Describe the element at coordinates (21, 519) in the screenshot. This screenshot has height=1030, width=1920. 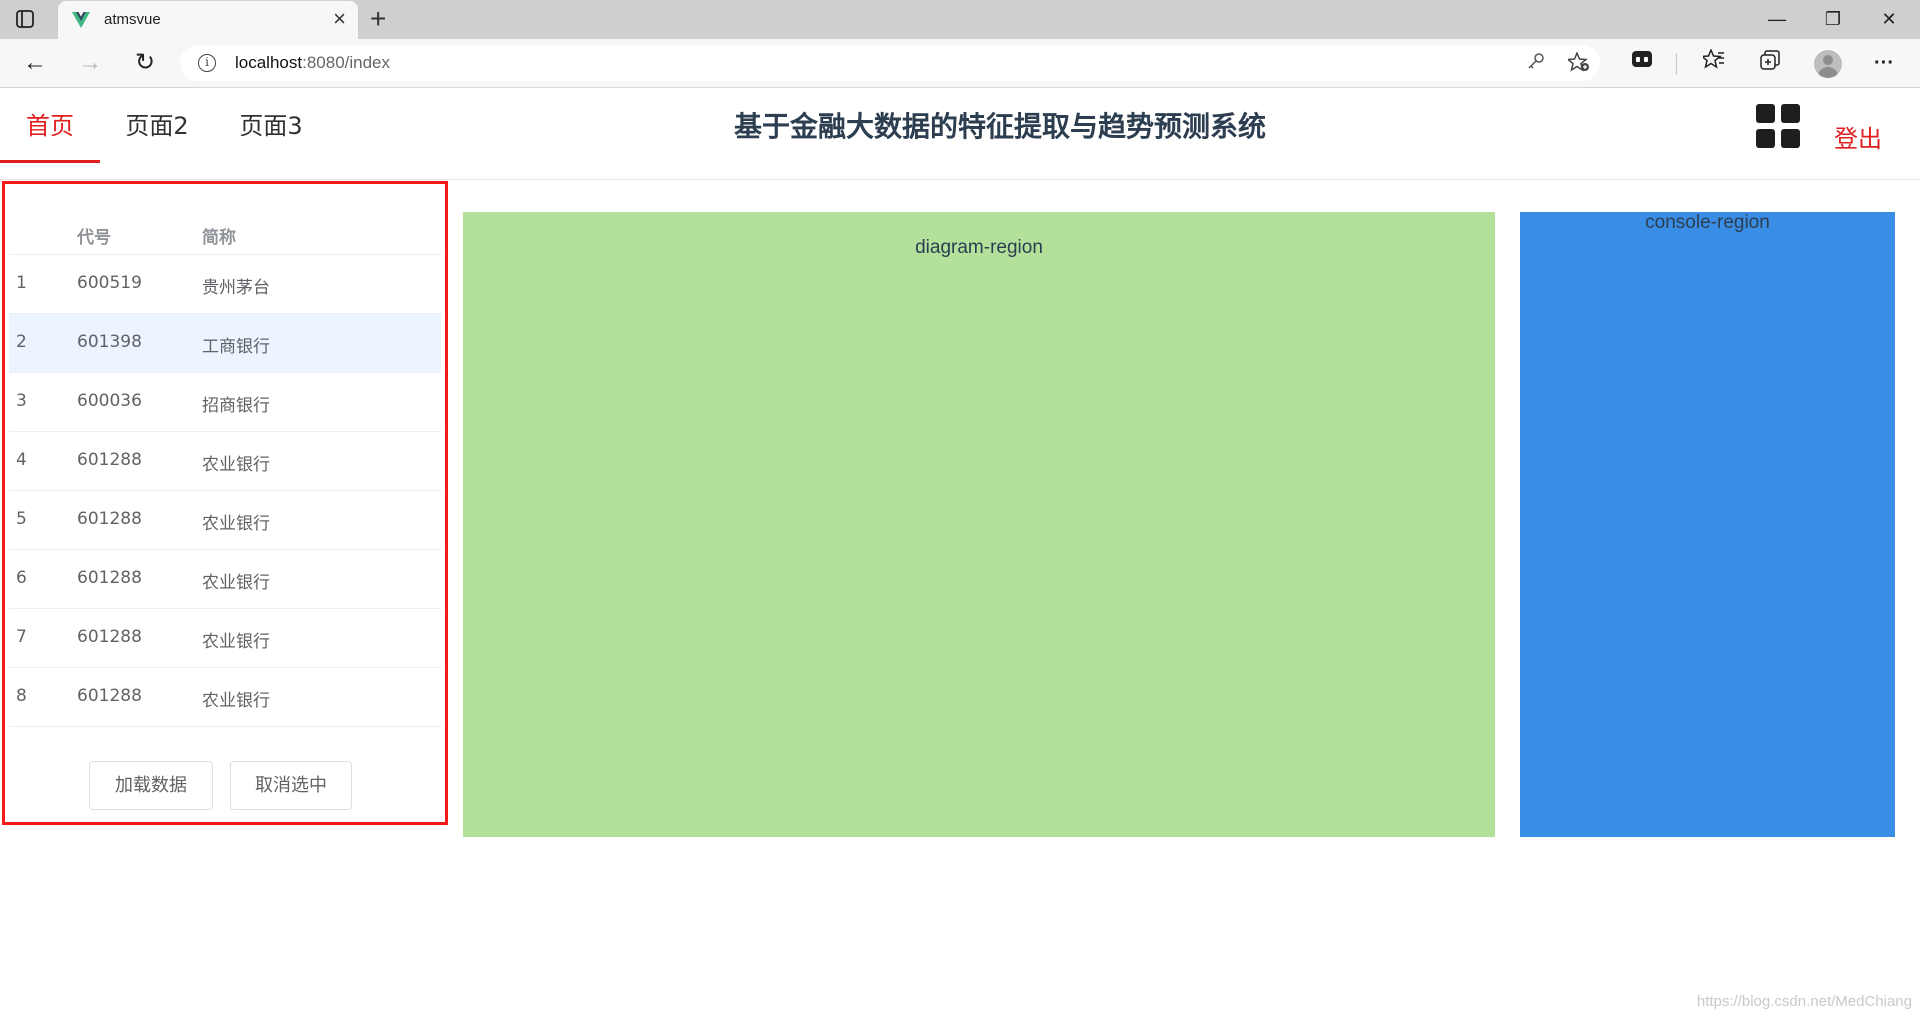
I see `row-index: 5` at that location.